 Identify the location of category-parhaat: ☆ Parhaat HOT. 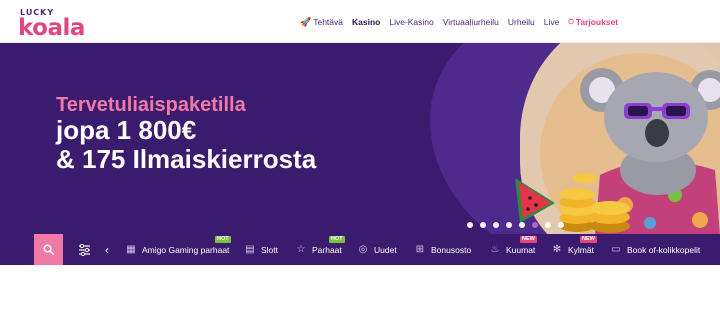
(320, 249).